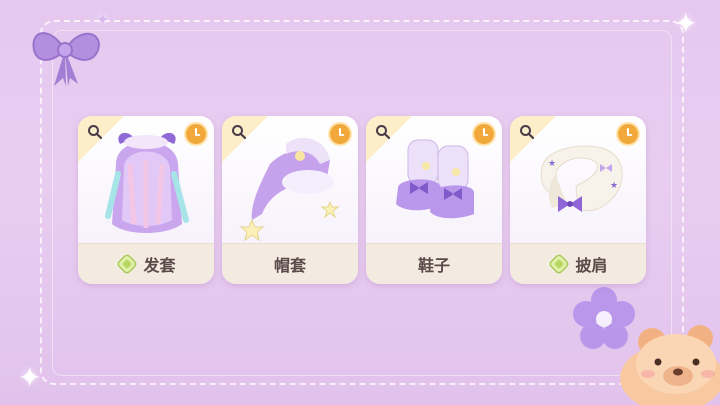  I want to click on star-nightcap-icon, so click(289, 189).